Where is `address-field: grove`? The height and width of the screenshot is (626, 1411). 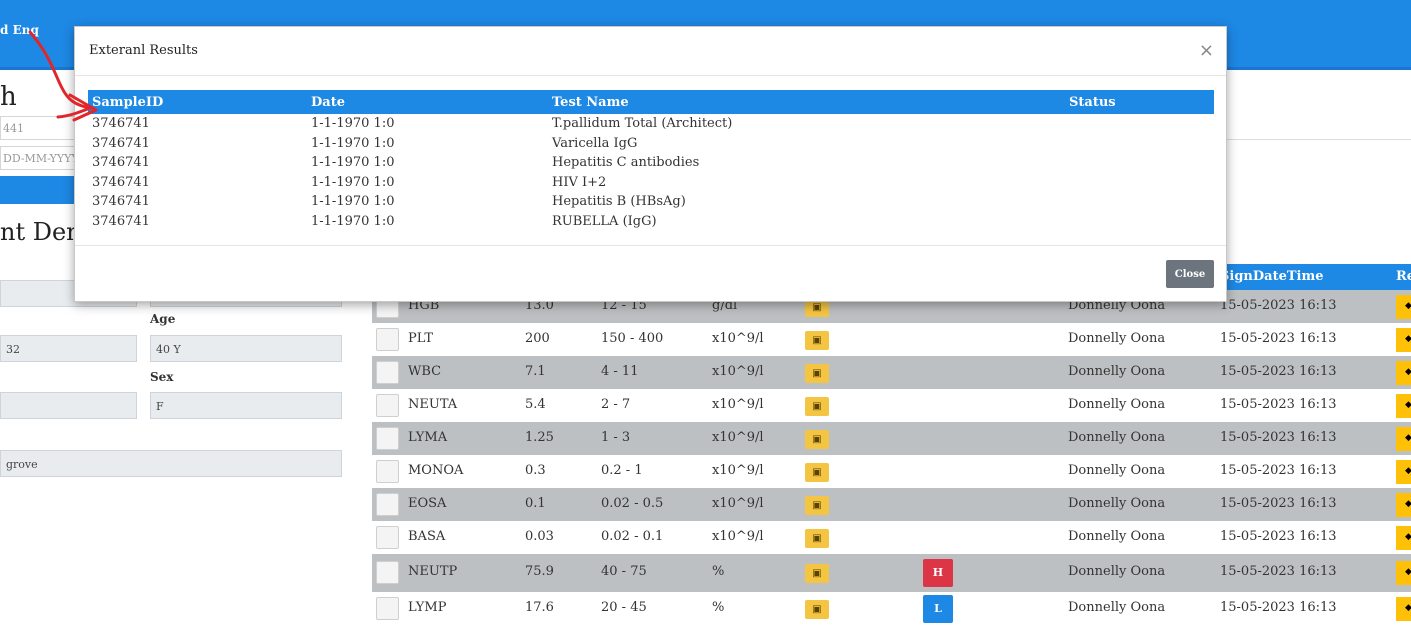
address-field: grove is located at coordinates (171, 463).